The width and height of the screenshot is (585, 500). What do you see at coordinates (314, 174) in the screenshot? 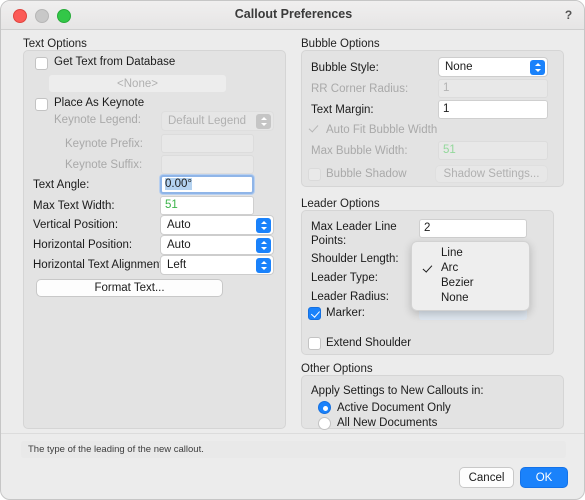
I see `bubble-shadow-checkbox` at bounding box center [314, 174].